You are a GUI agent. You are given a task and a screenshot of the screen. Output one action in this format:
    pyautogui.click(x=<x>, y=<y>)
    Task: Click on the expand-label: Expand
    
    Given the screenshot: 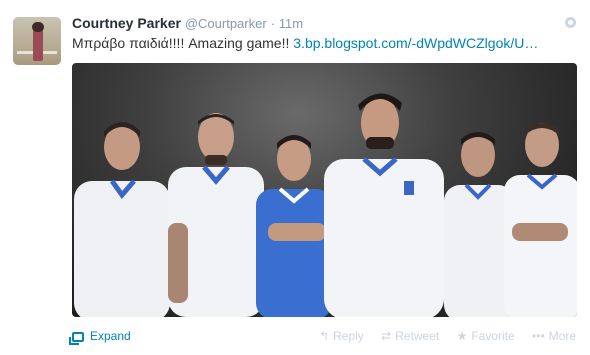 What is the action you would take?
    pyautogui.click(x=110, y=336)
    